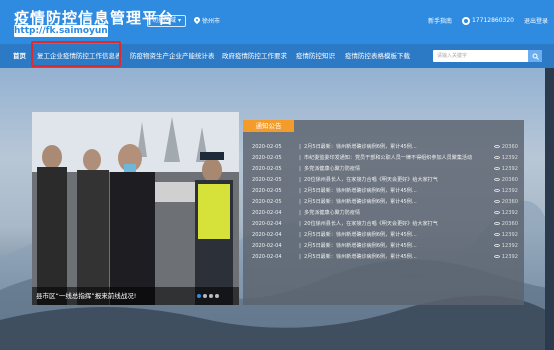 The height and width of the screenshot is (350, 554). Describe the element at coordinates (388, 158) in the screenshot. I see `notice-title: 市纪委监委印发通知：党员干部和公职人员一律不得组织参加人员聚集活动` at that location.